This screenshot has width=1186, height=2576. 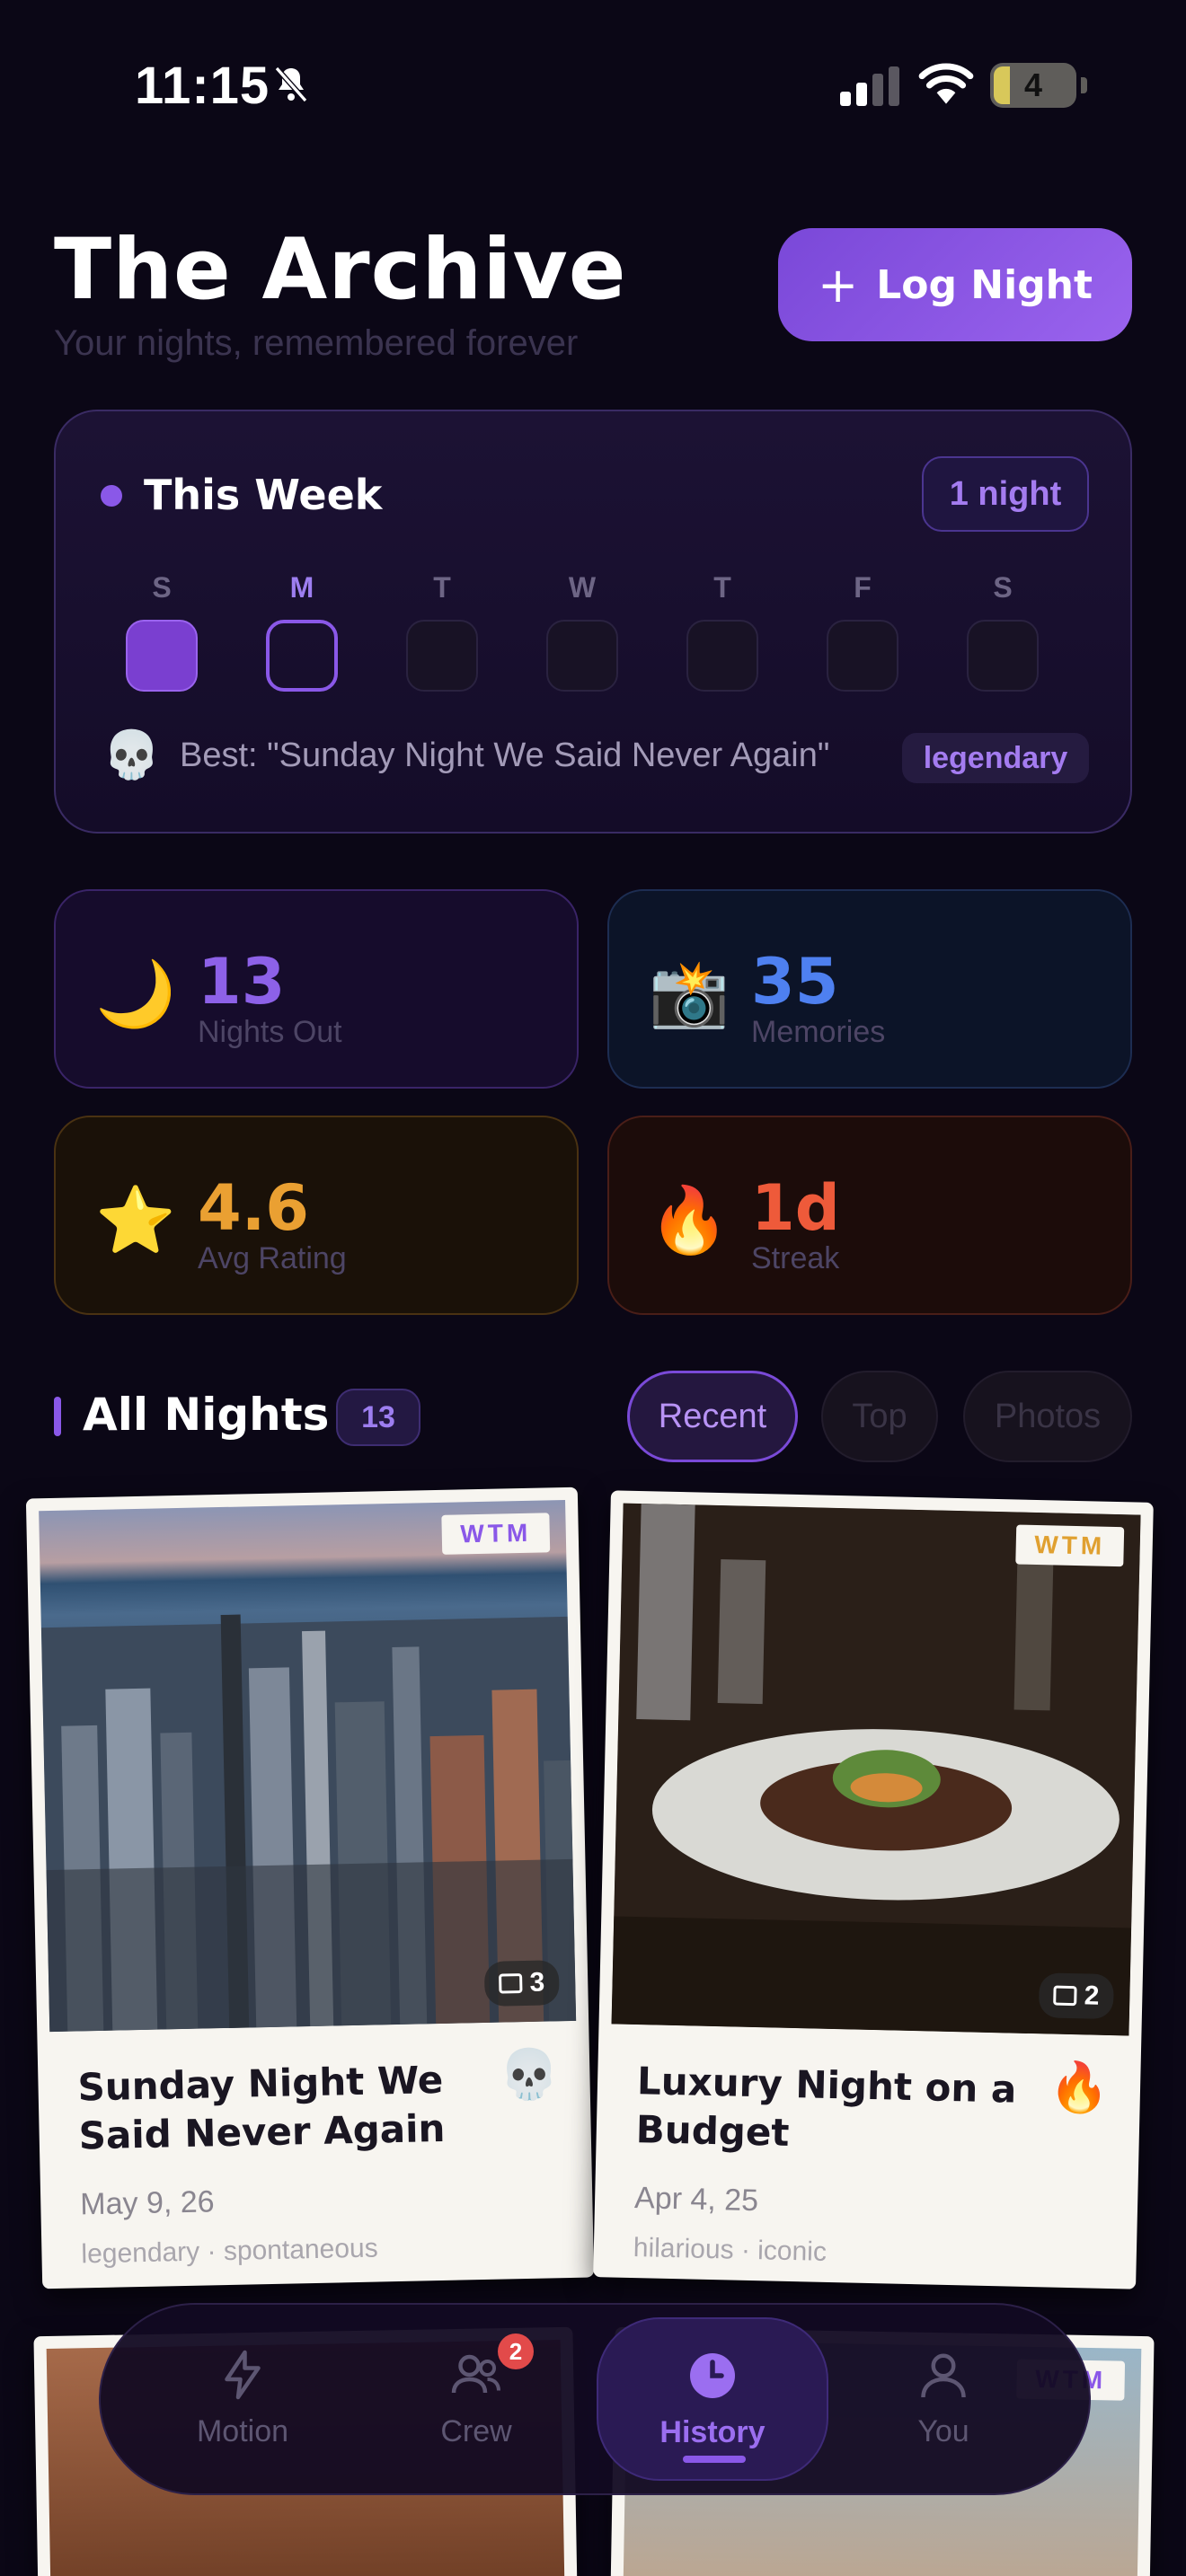 I want to click on night-tags: hilarious · iconic, so click(x=730, y=2250).